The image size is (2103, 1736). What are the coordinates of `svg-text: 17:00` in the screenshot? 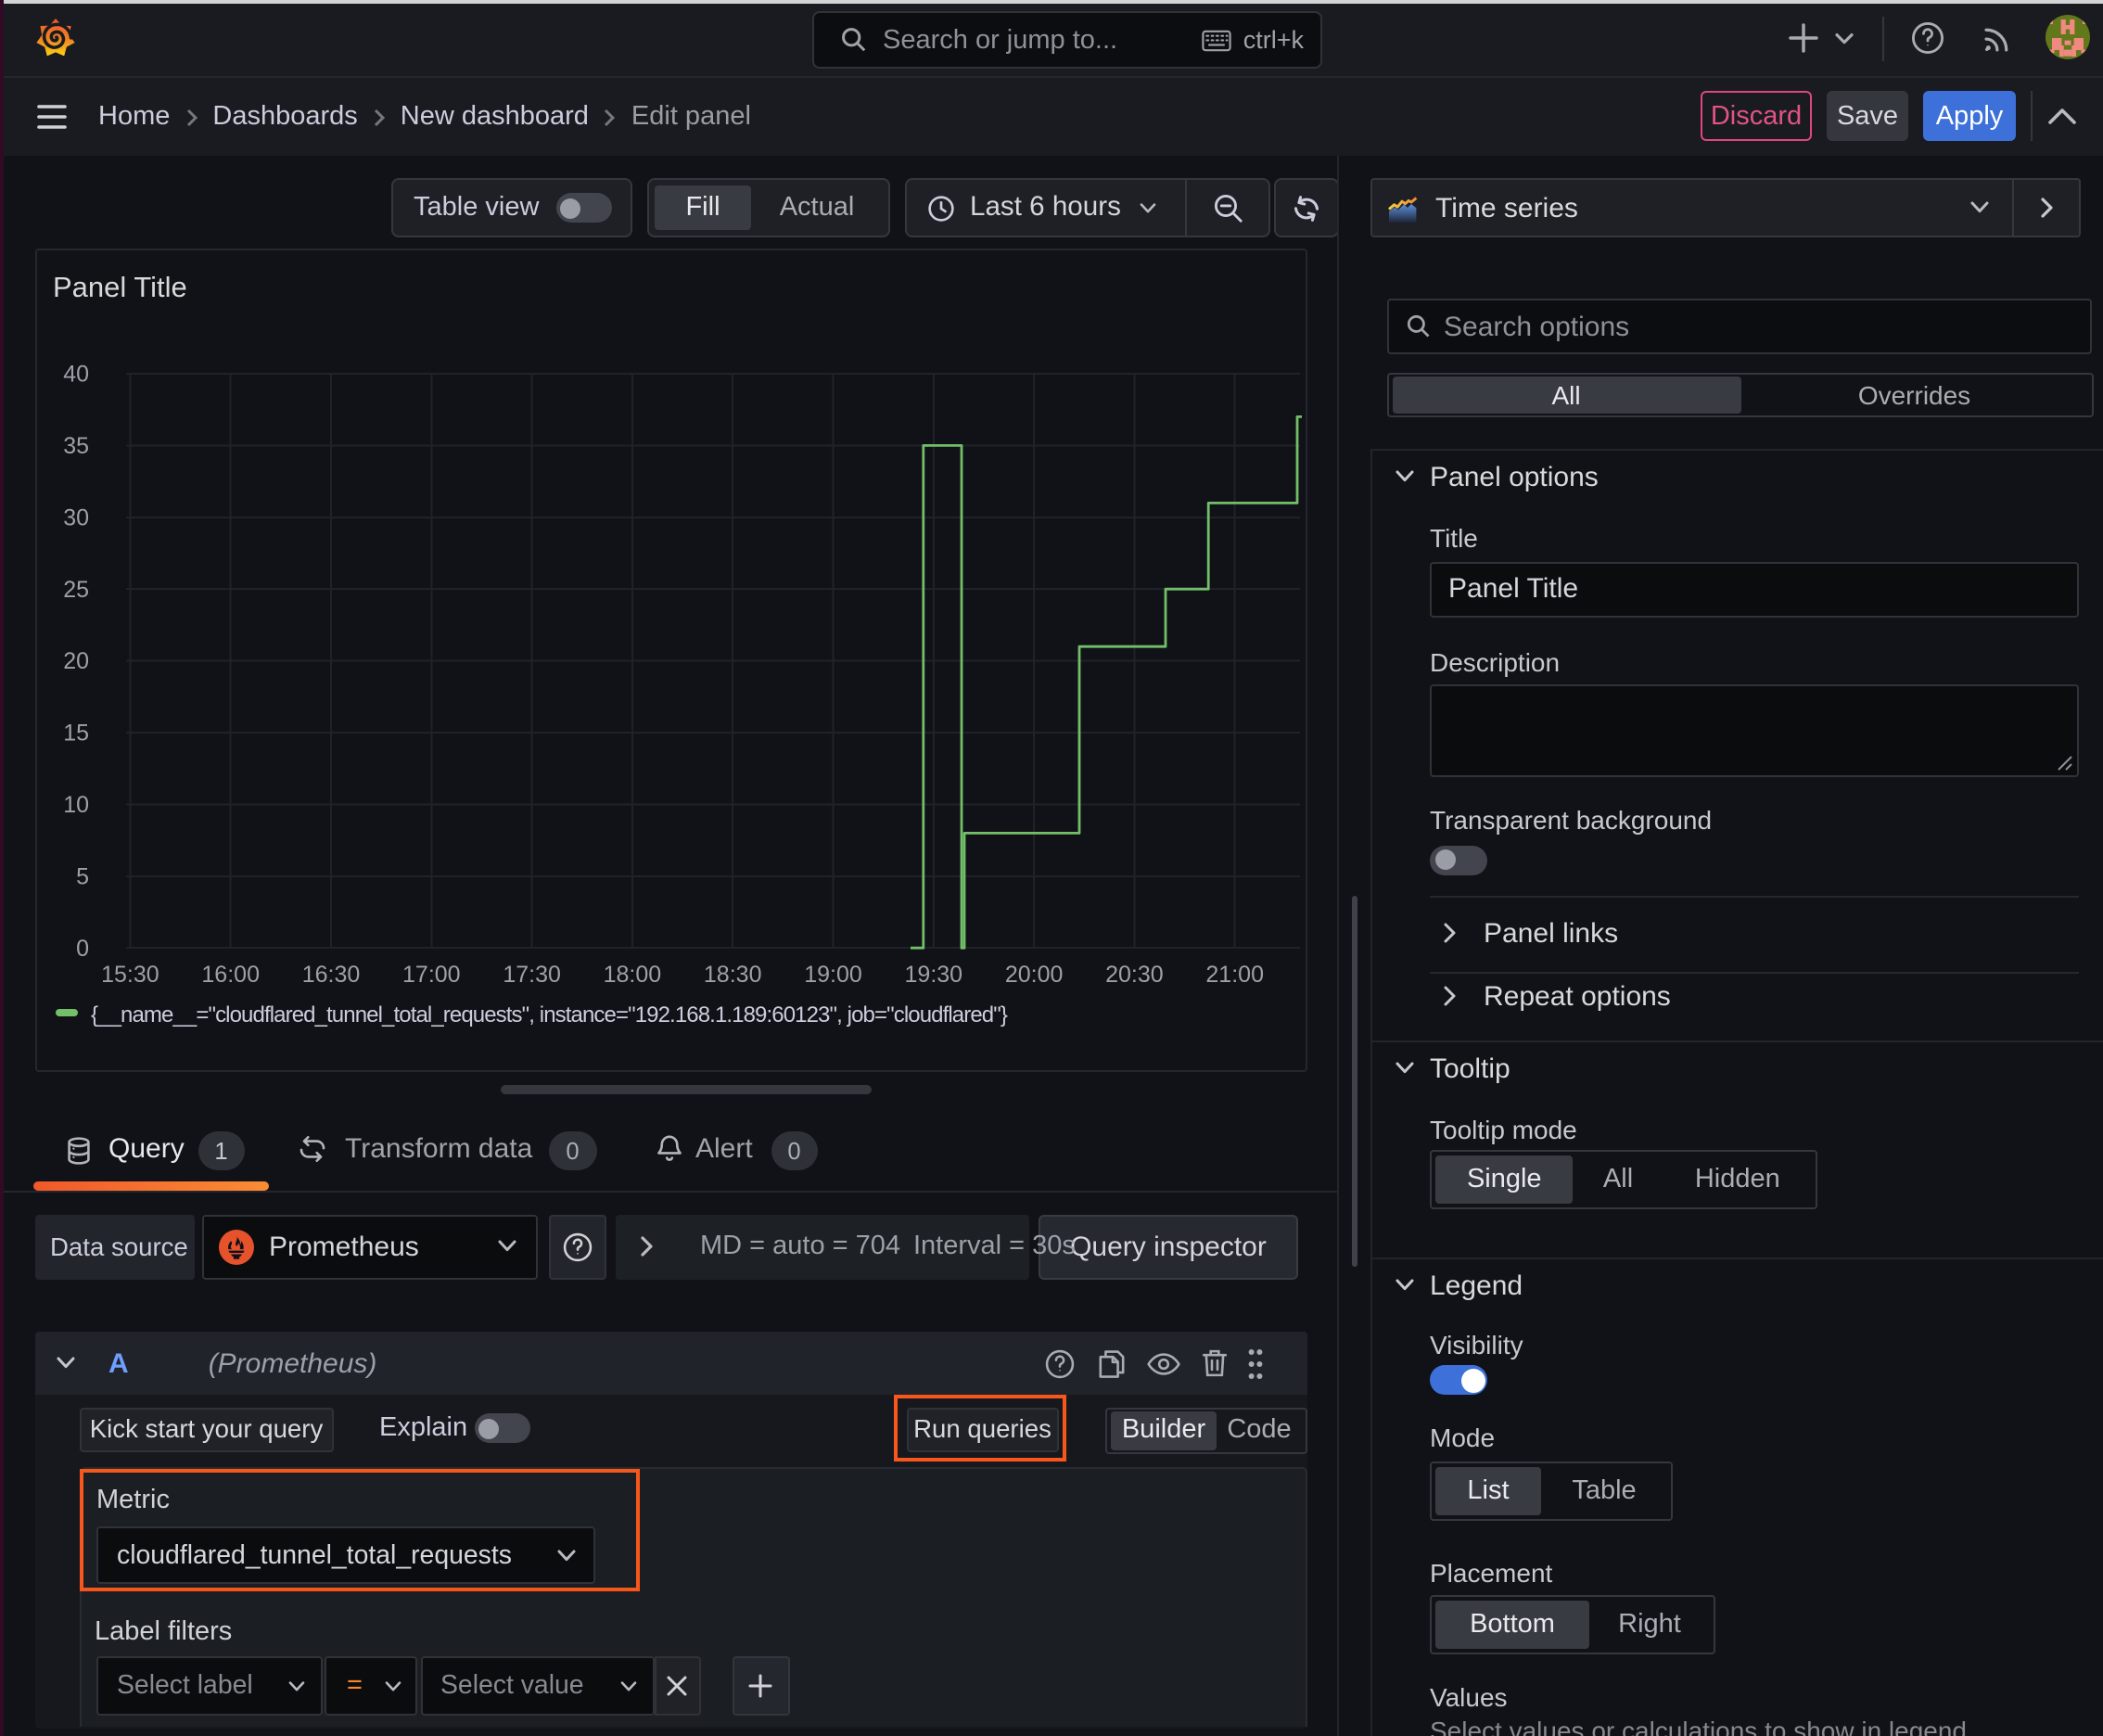 It's located at (431, 975).